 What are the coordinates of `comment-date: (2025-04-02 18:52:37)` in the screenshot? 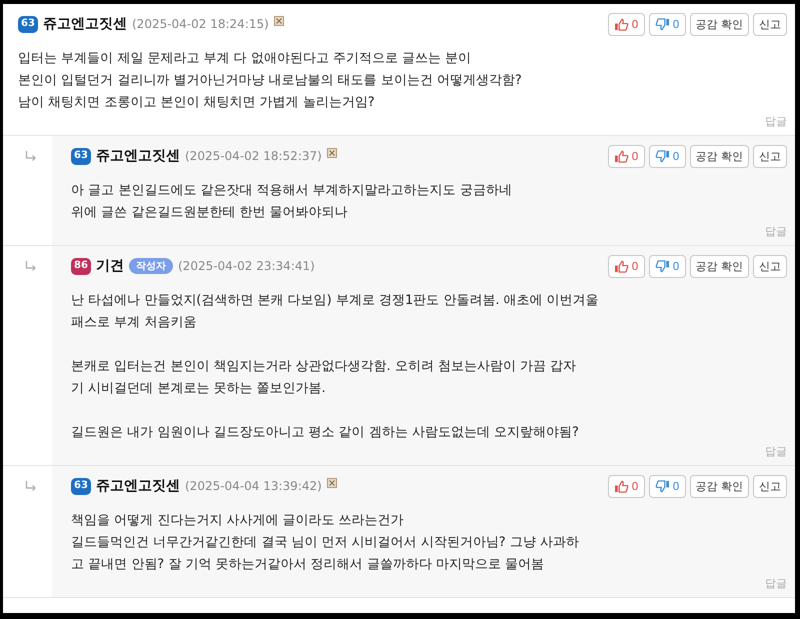 It's located at (253, 156).